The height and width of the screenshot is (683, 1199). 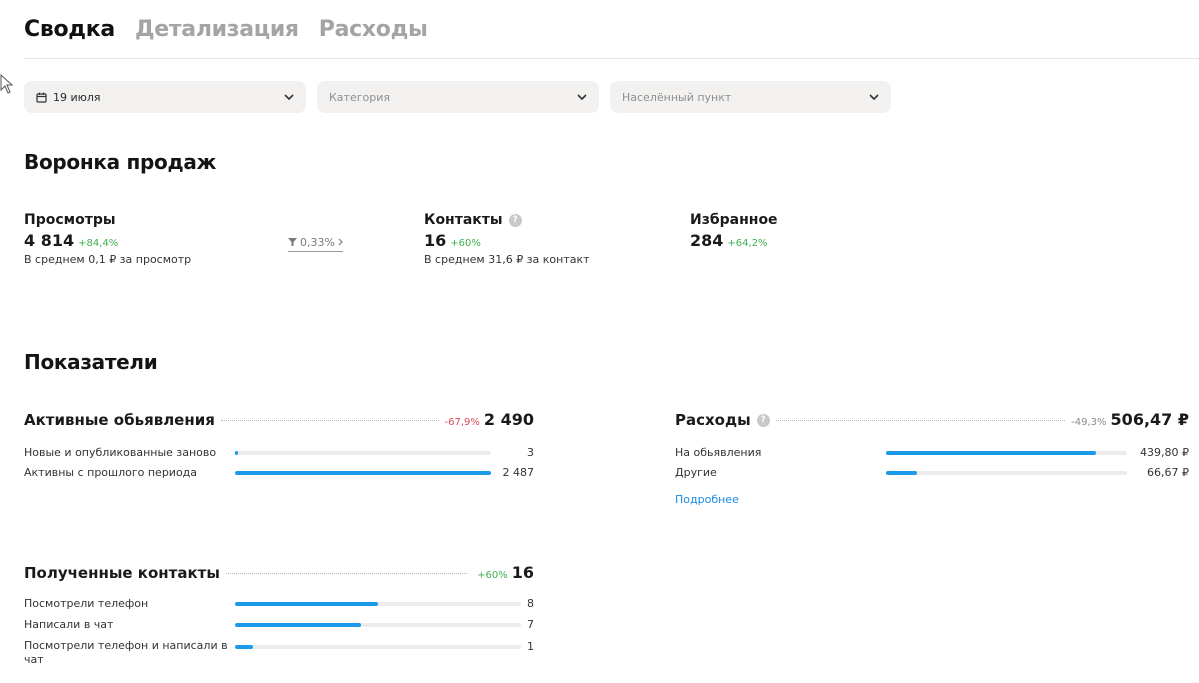 What do you see at coordinates (1089, 422) in the screenshot?
I see `expenses-delta: -49,3%` at bounding box center [1089, 422].